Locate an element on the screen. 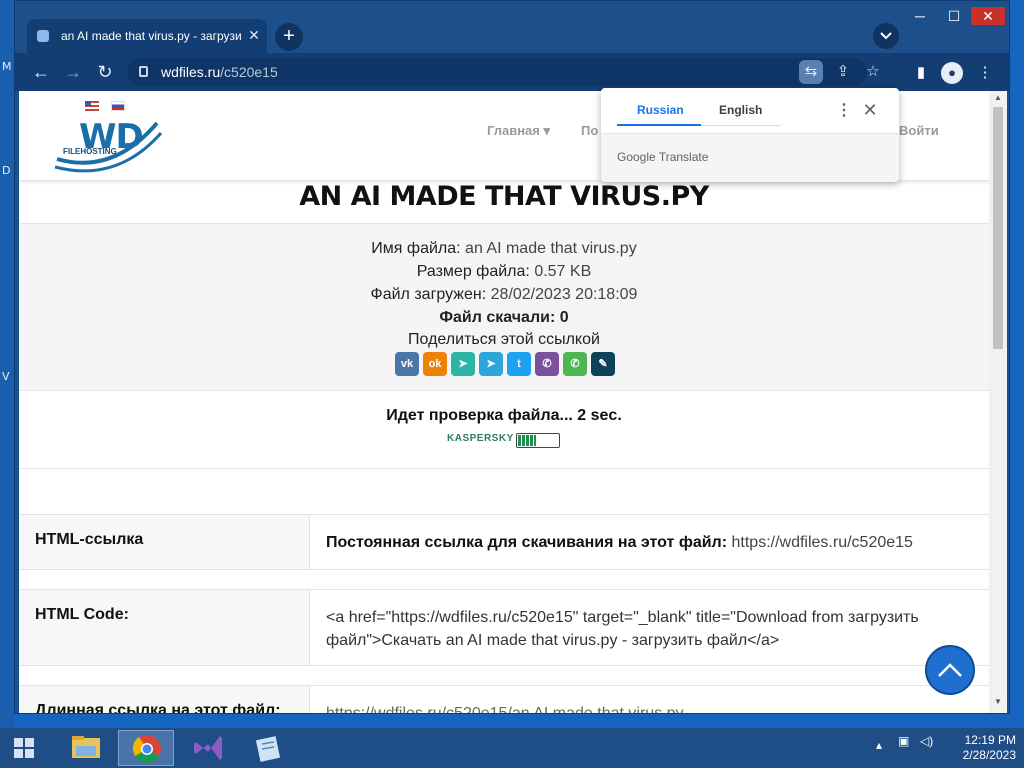 This screenshot has width=1024, height=768. desktop-label: M is located at coordinates (7, 66).